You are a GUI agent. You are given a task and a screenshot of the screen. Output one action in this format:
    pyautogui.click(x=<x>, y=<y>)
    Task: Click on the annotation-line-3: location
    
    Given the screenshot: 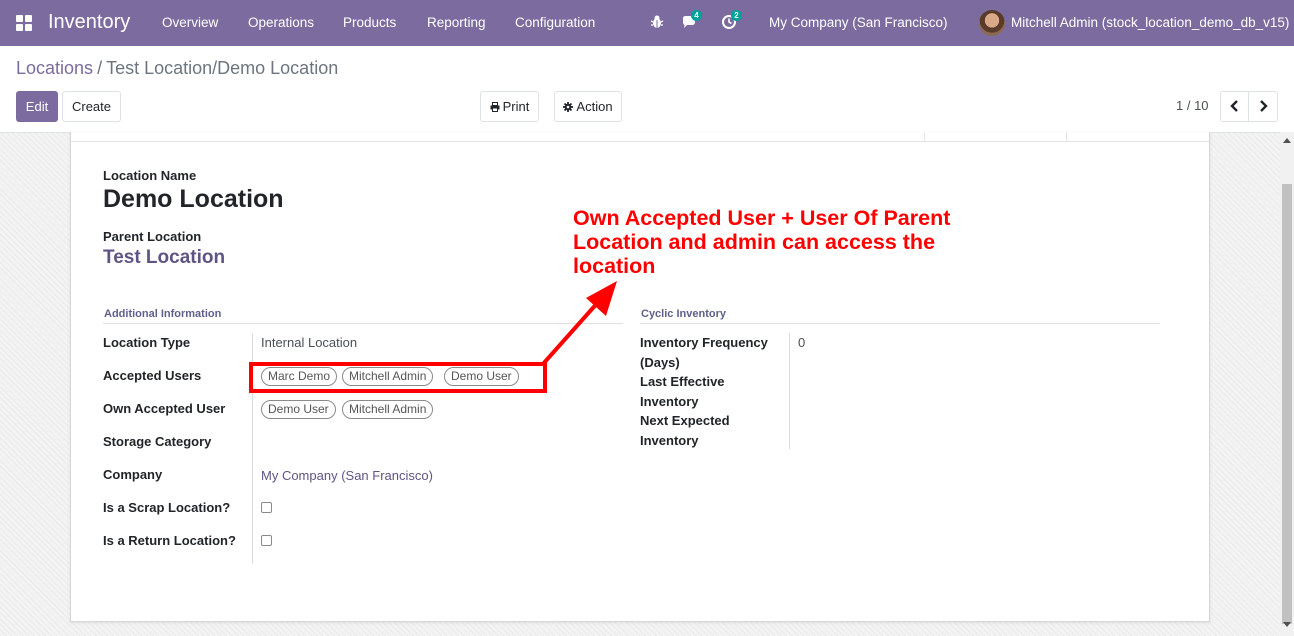 What is the action you would take?
    pyautogui.click(x=614, y=266)
    